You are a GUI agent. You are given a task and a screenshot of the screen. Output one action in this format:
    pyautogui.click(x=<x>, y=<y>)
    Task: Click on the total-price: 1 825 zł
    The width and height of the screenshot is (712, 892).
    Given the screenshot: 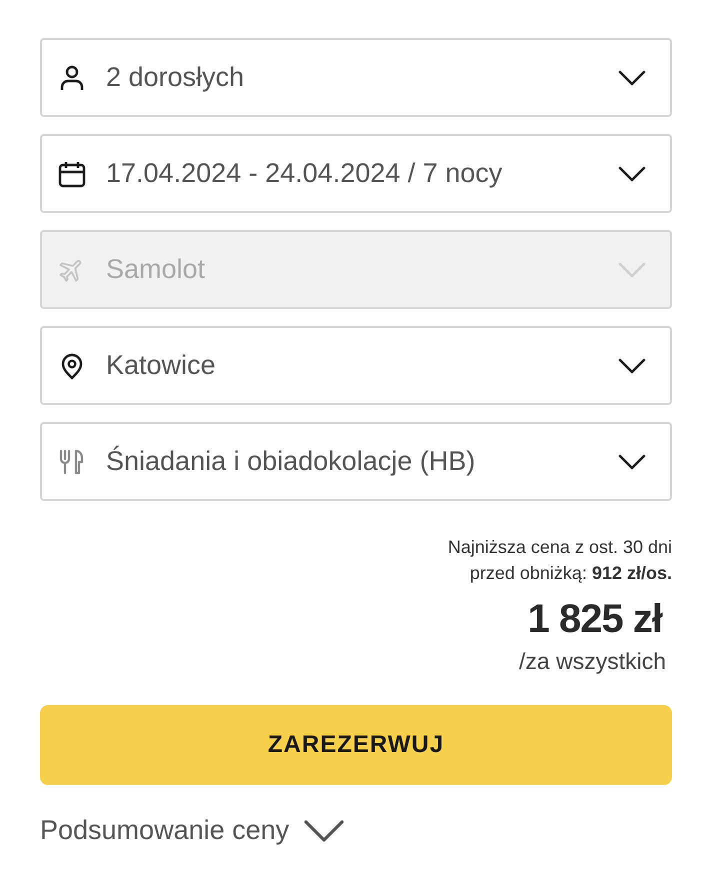 What is the action you would take?
    pyautogui.click(x=595, y=619)
    